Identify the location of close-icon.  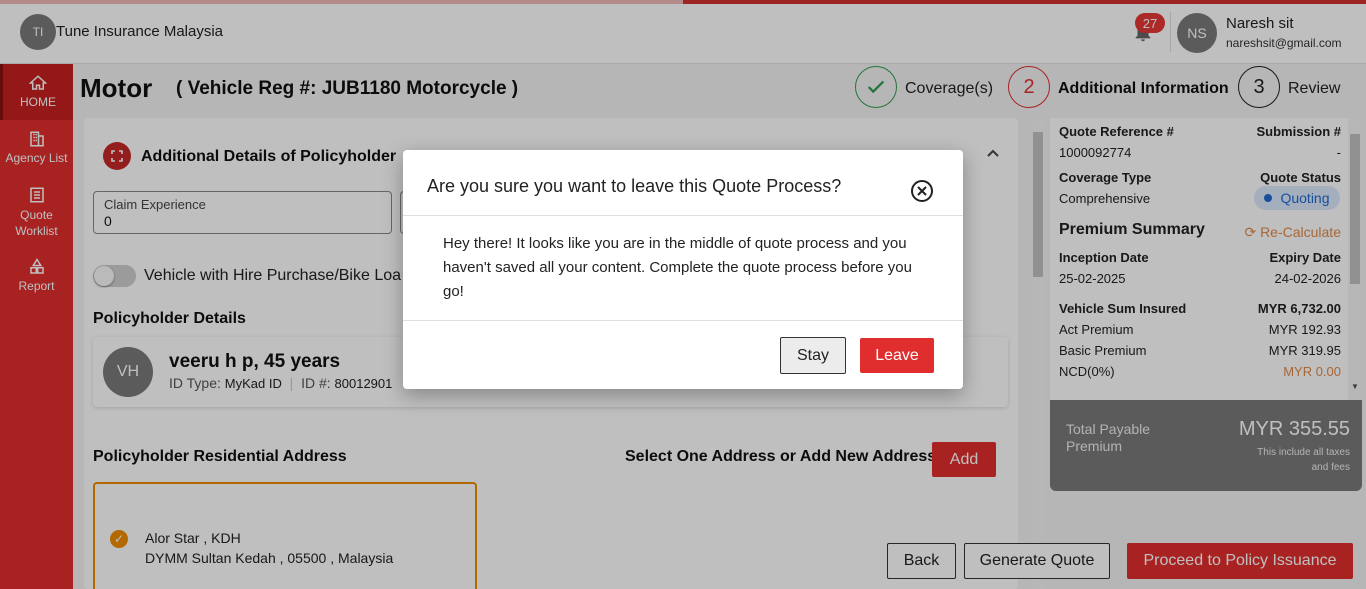
(922, 191).